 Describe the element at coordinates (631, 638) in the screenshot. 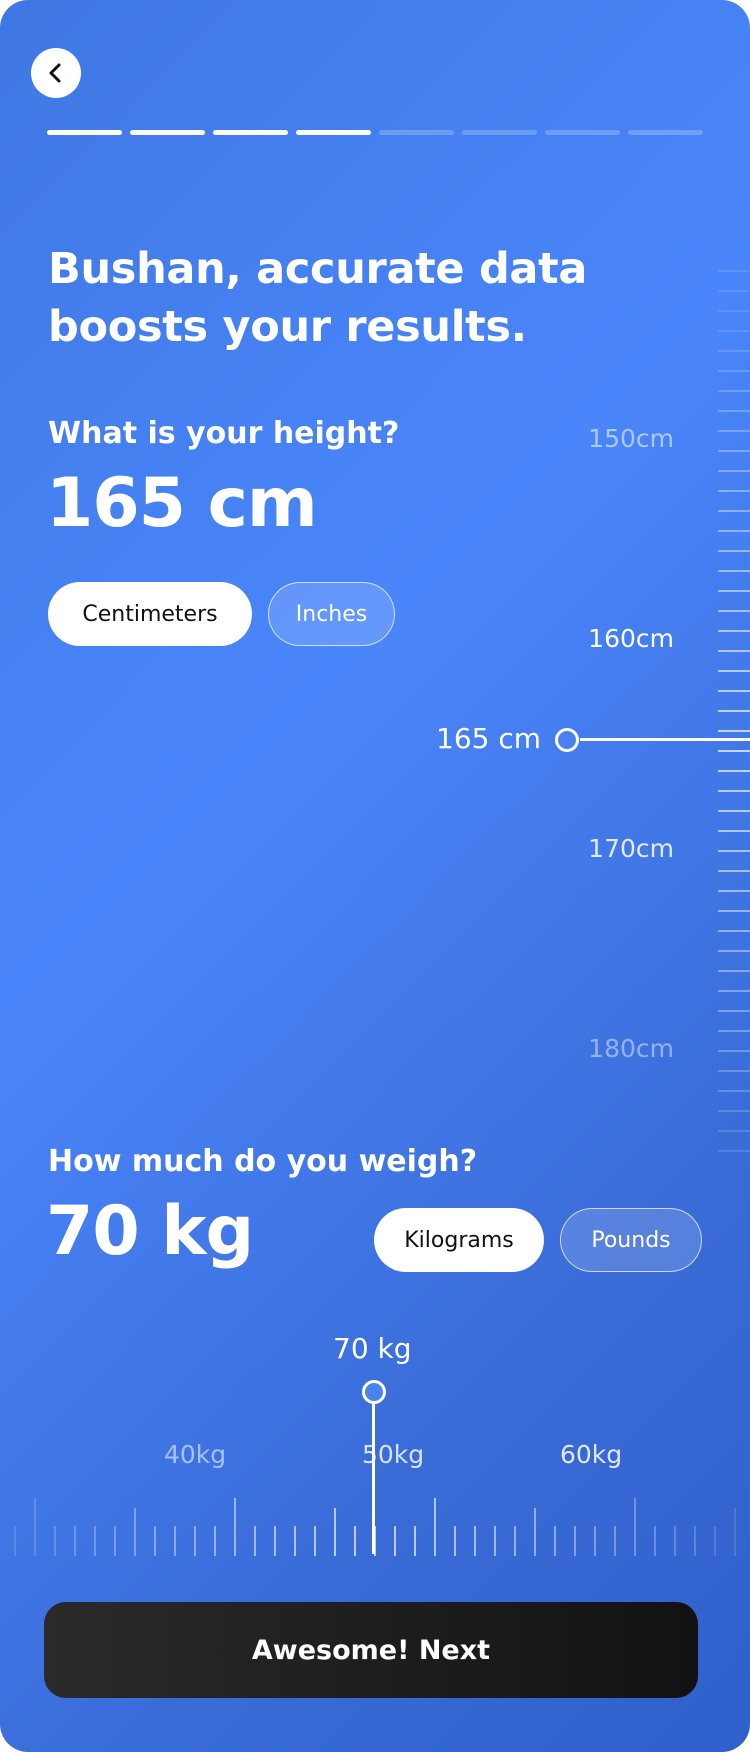

I see `ruler-label-160: 160cm` at that location.